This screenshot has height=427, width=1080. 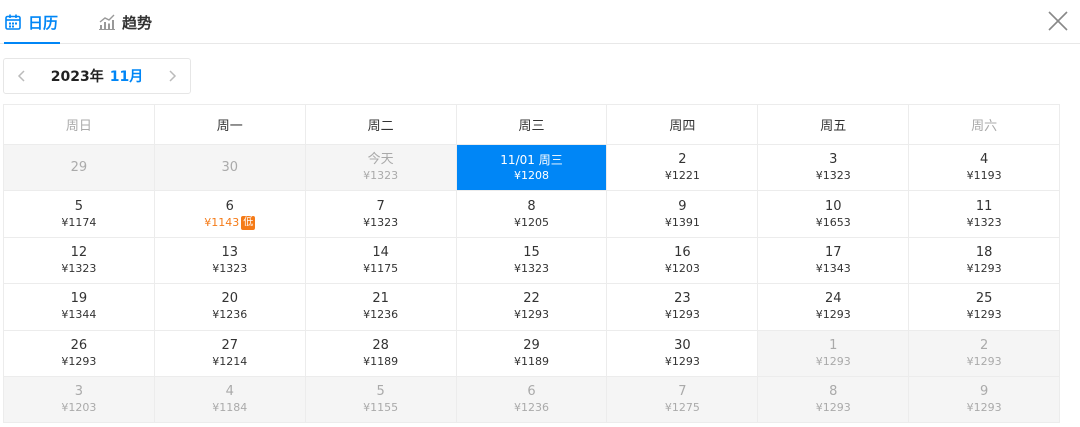 I want to click on day-cell: 24 ¥1293, so click(x=834, y=307).